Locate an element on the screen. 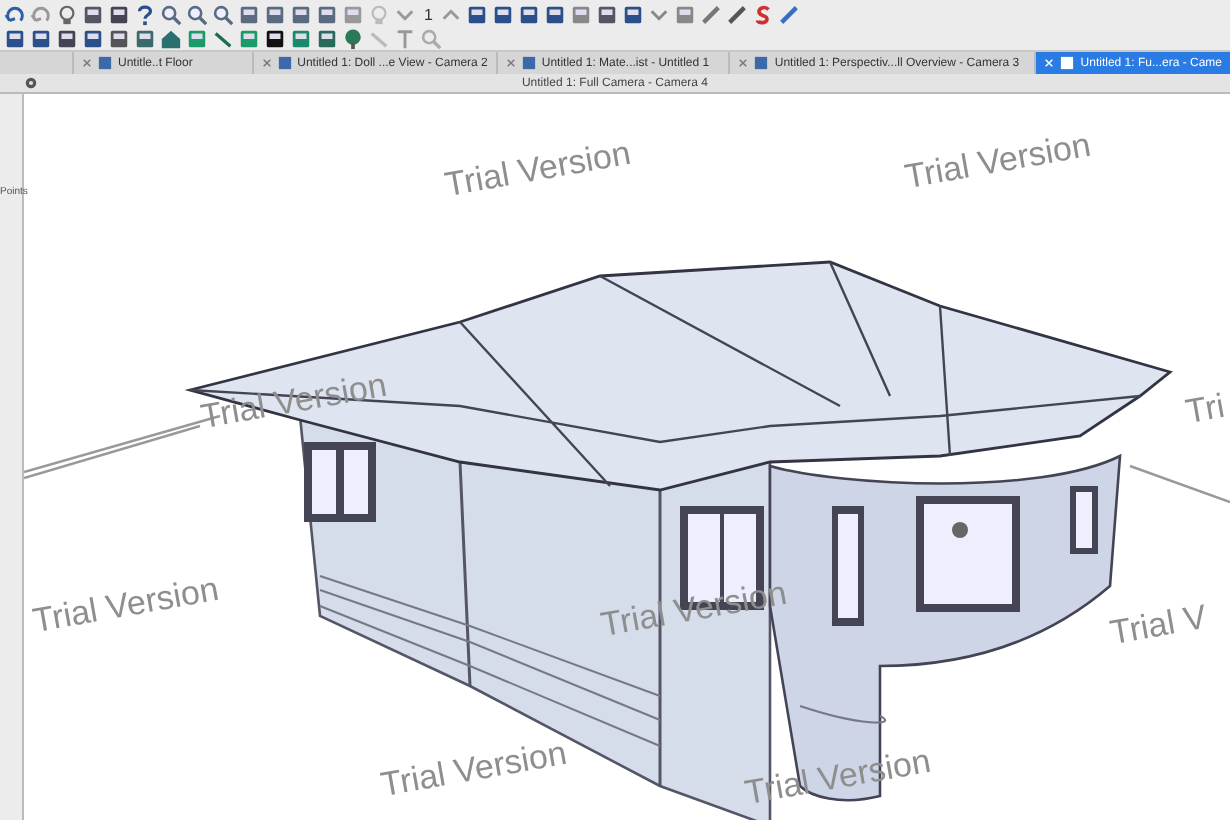  undo-icon is located at coordinates (15, 14).